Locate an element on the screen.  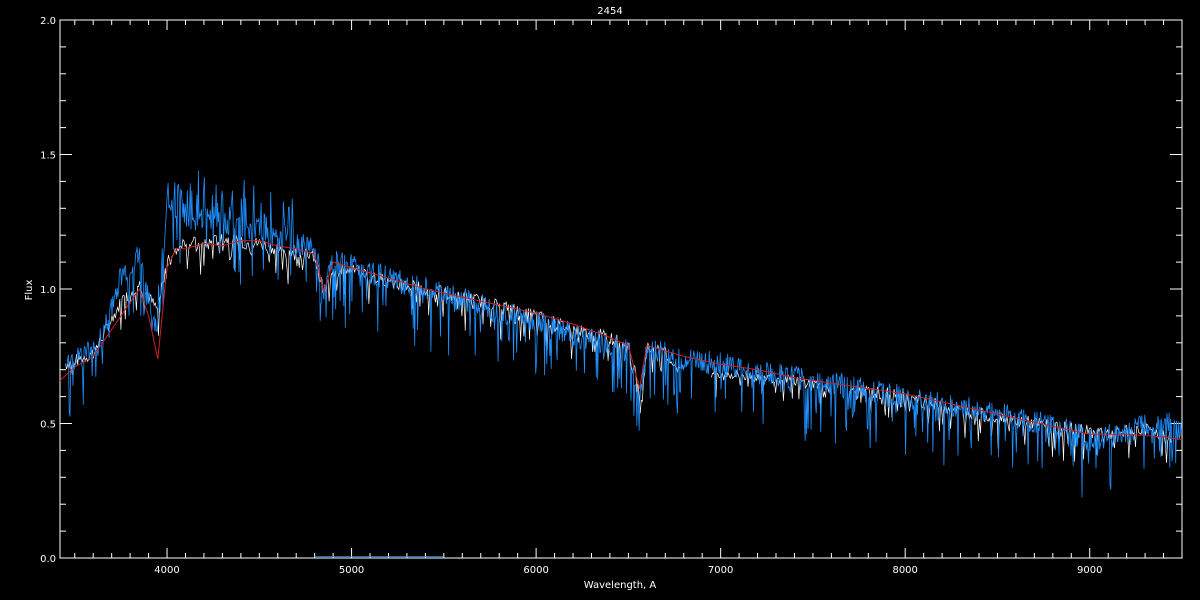
y-tick-label: 2.0 is located at coordinates (48, 21).